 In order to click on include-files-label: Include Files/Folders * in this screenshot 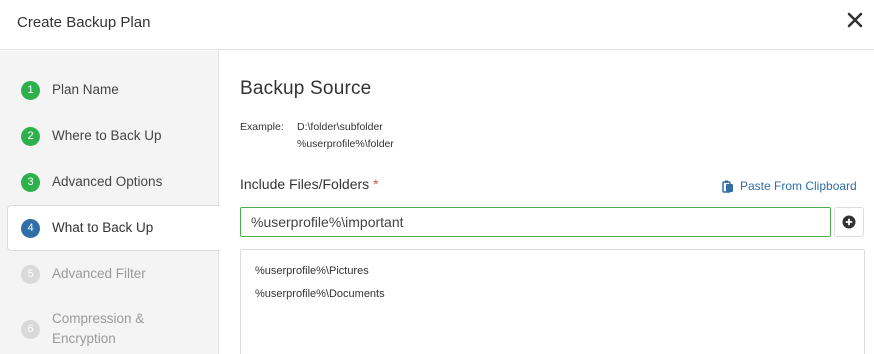, I will do `click(309, 184)`.